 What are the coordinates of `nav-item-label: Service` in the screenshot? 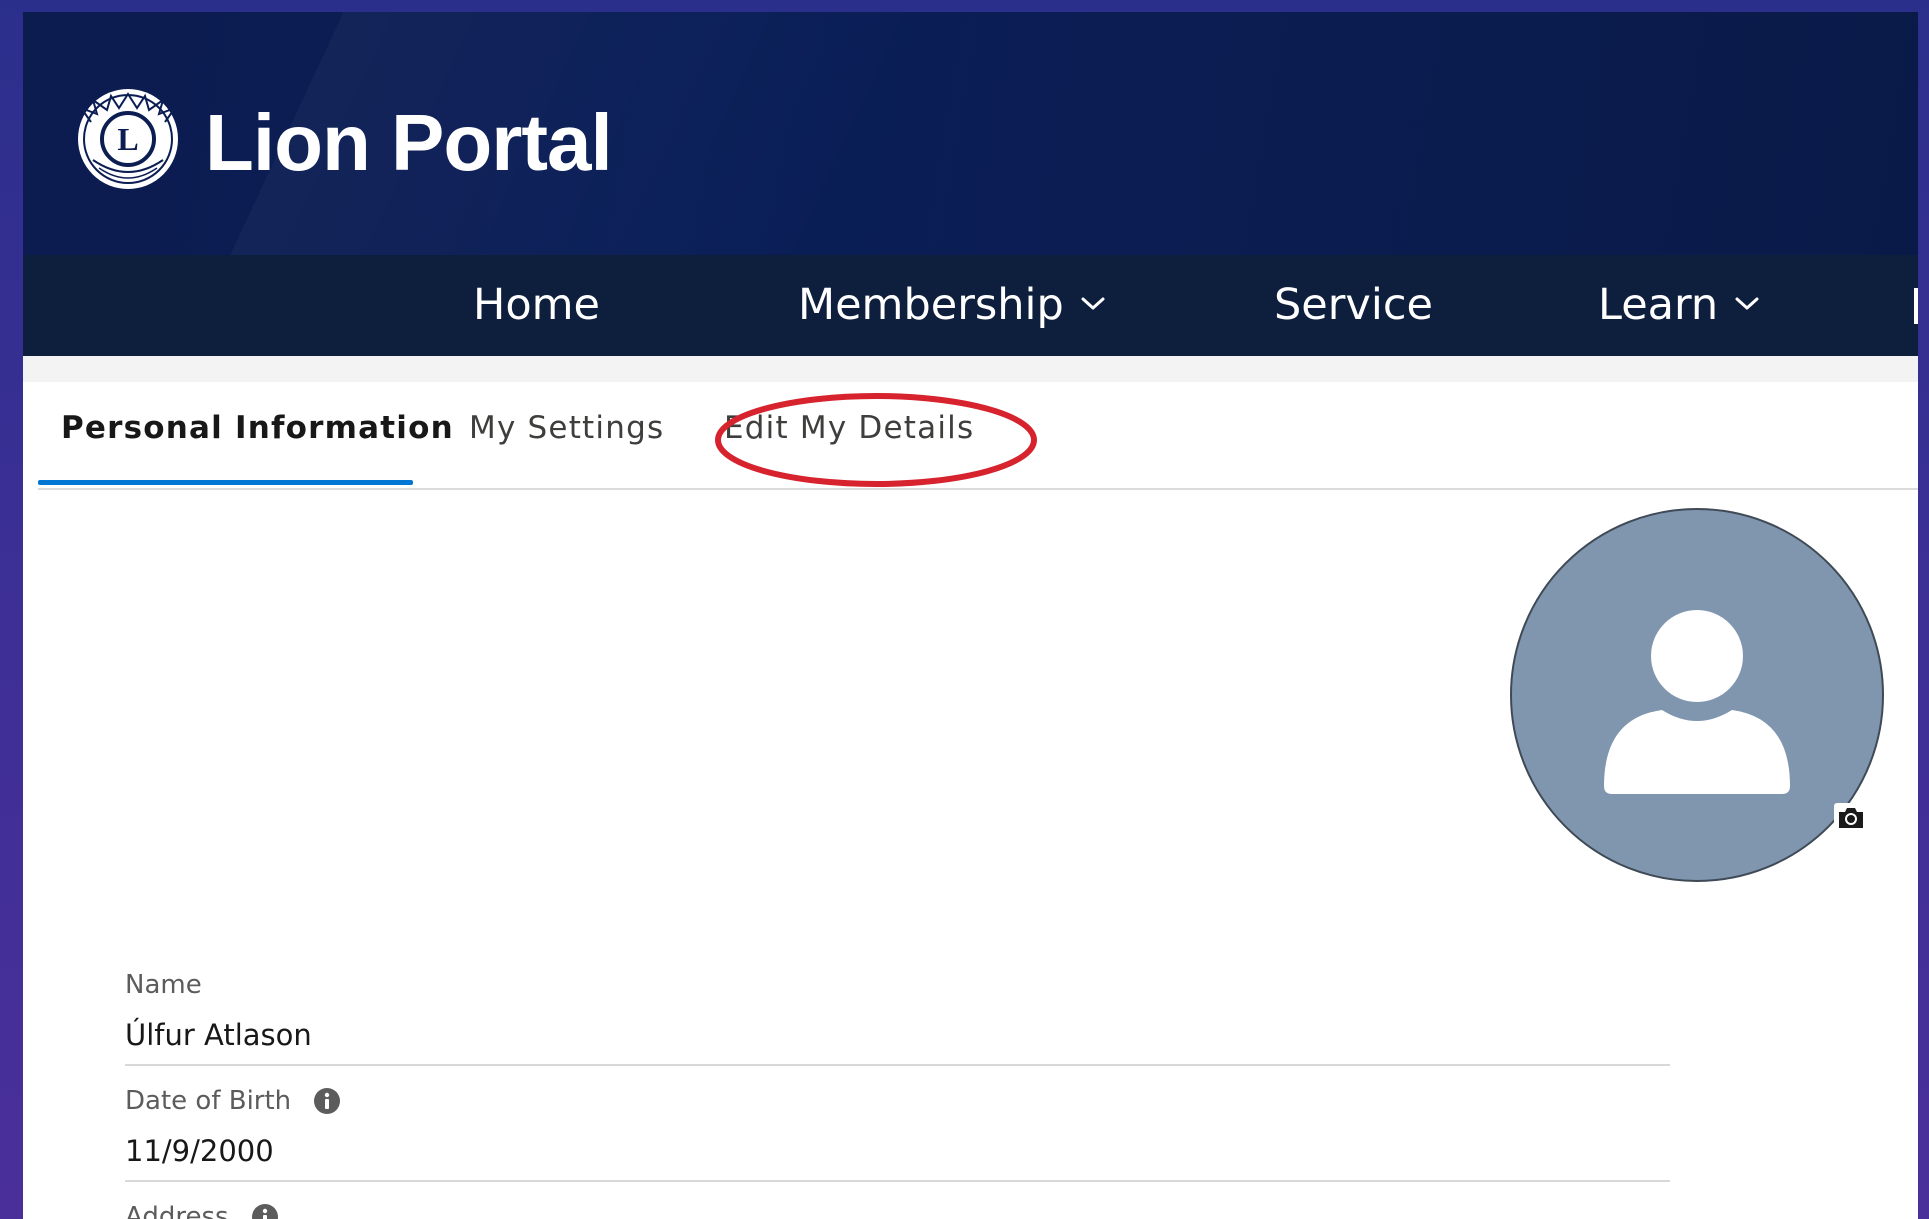 It's located at (1353, 305).